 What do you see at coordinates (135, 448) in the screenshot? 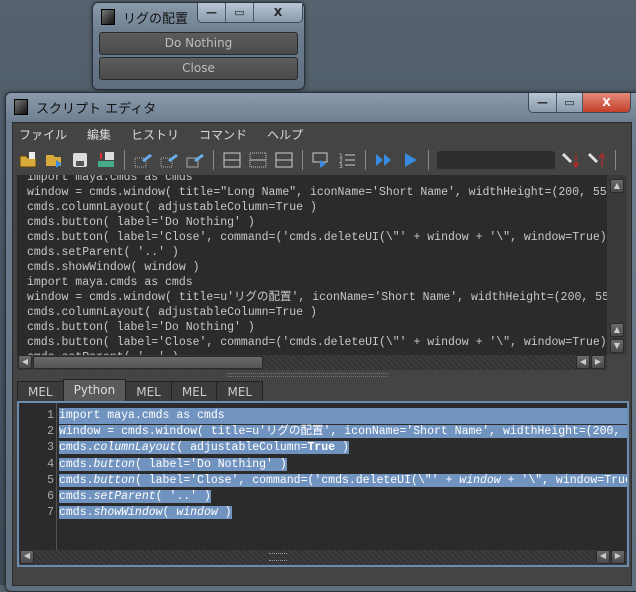
I see `code-token: columnLayout` at bounding box center [135, 448].